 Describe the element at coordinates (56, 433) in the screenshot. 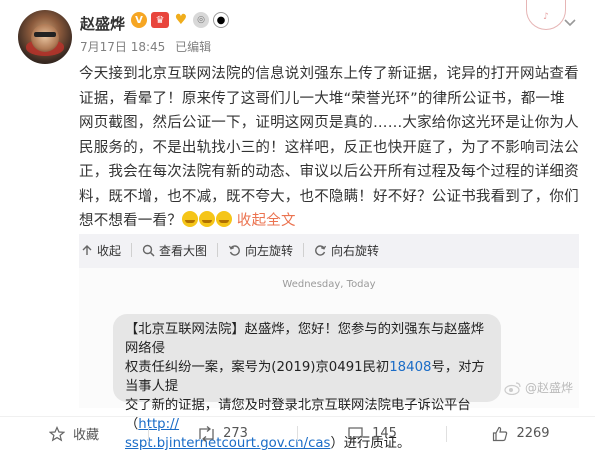

I see `star-icon` at that location.